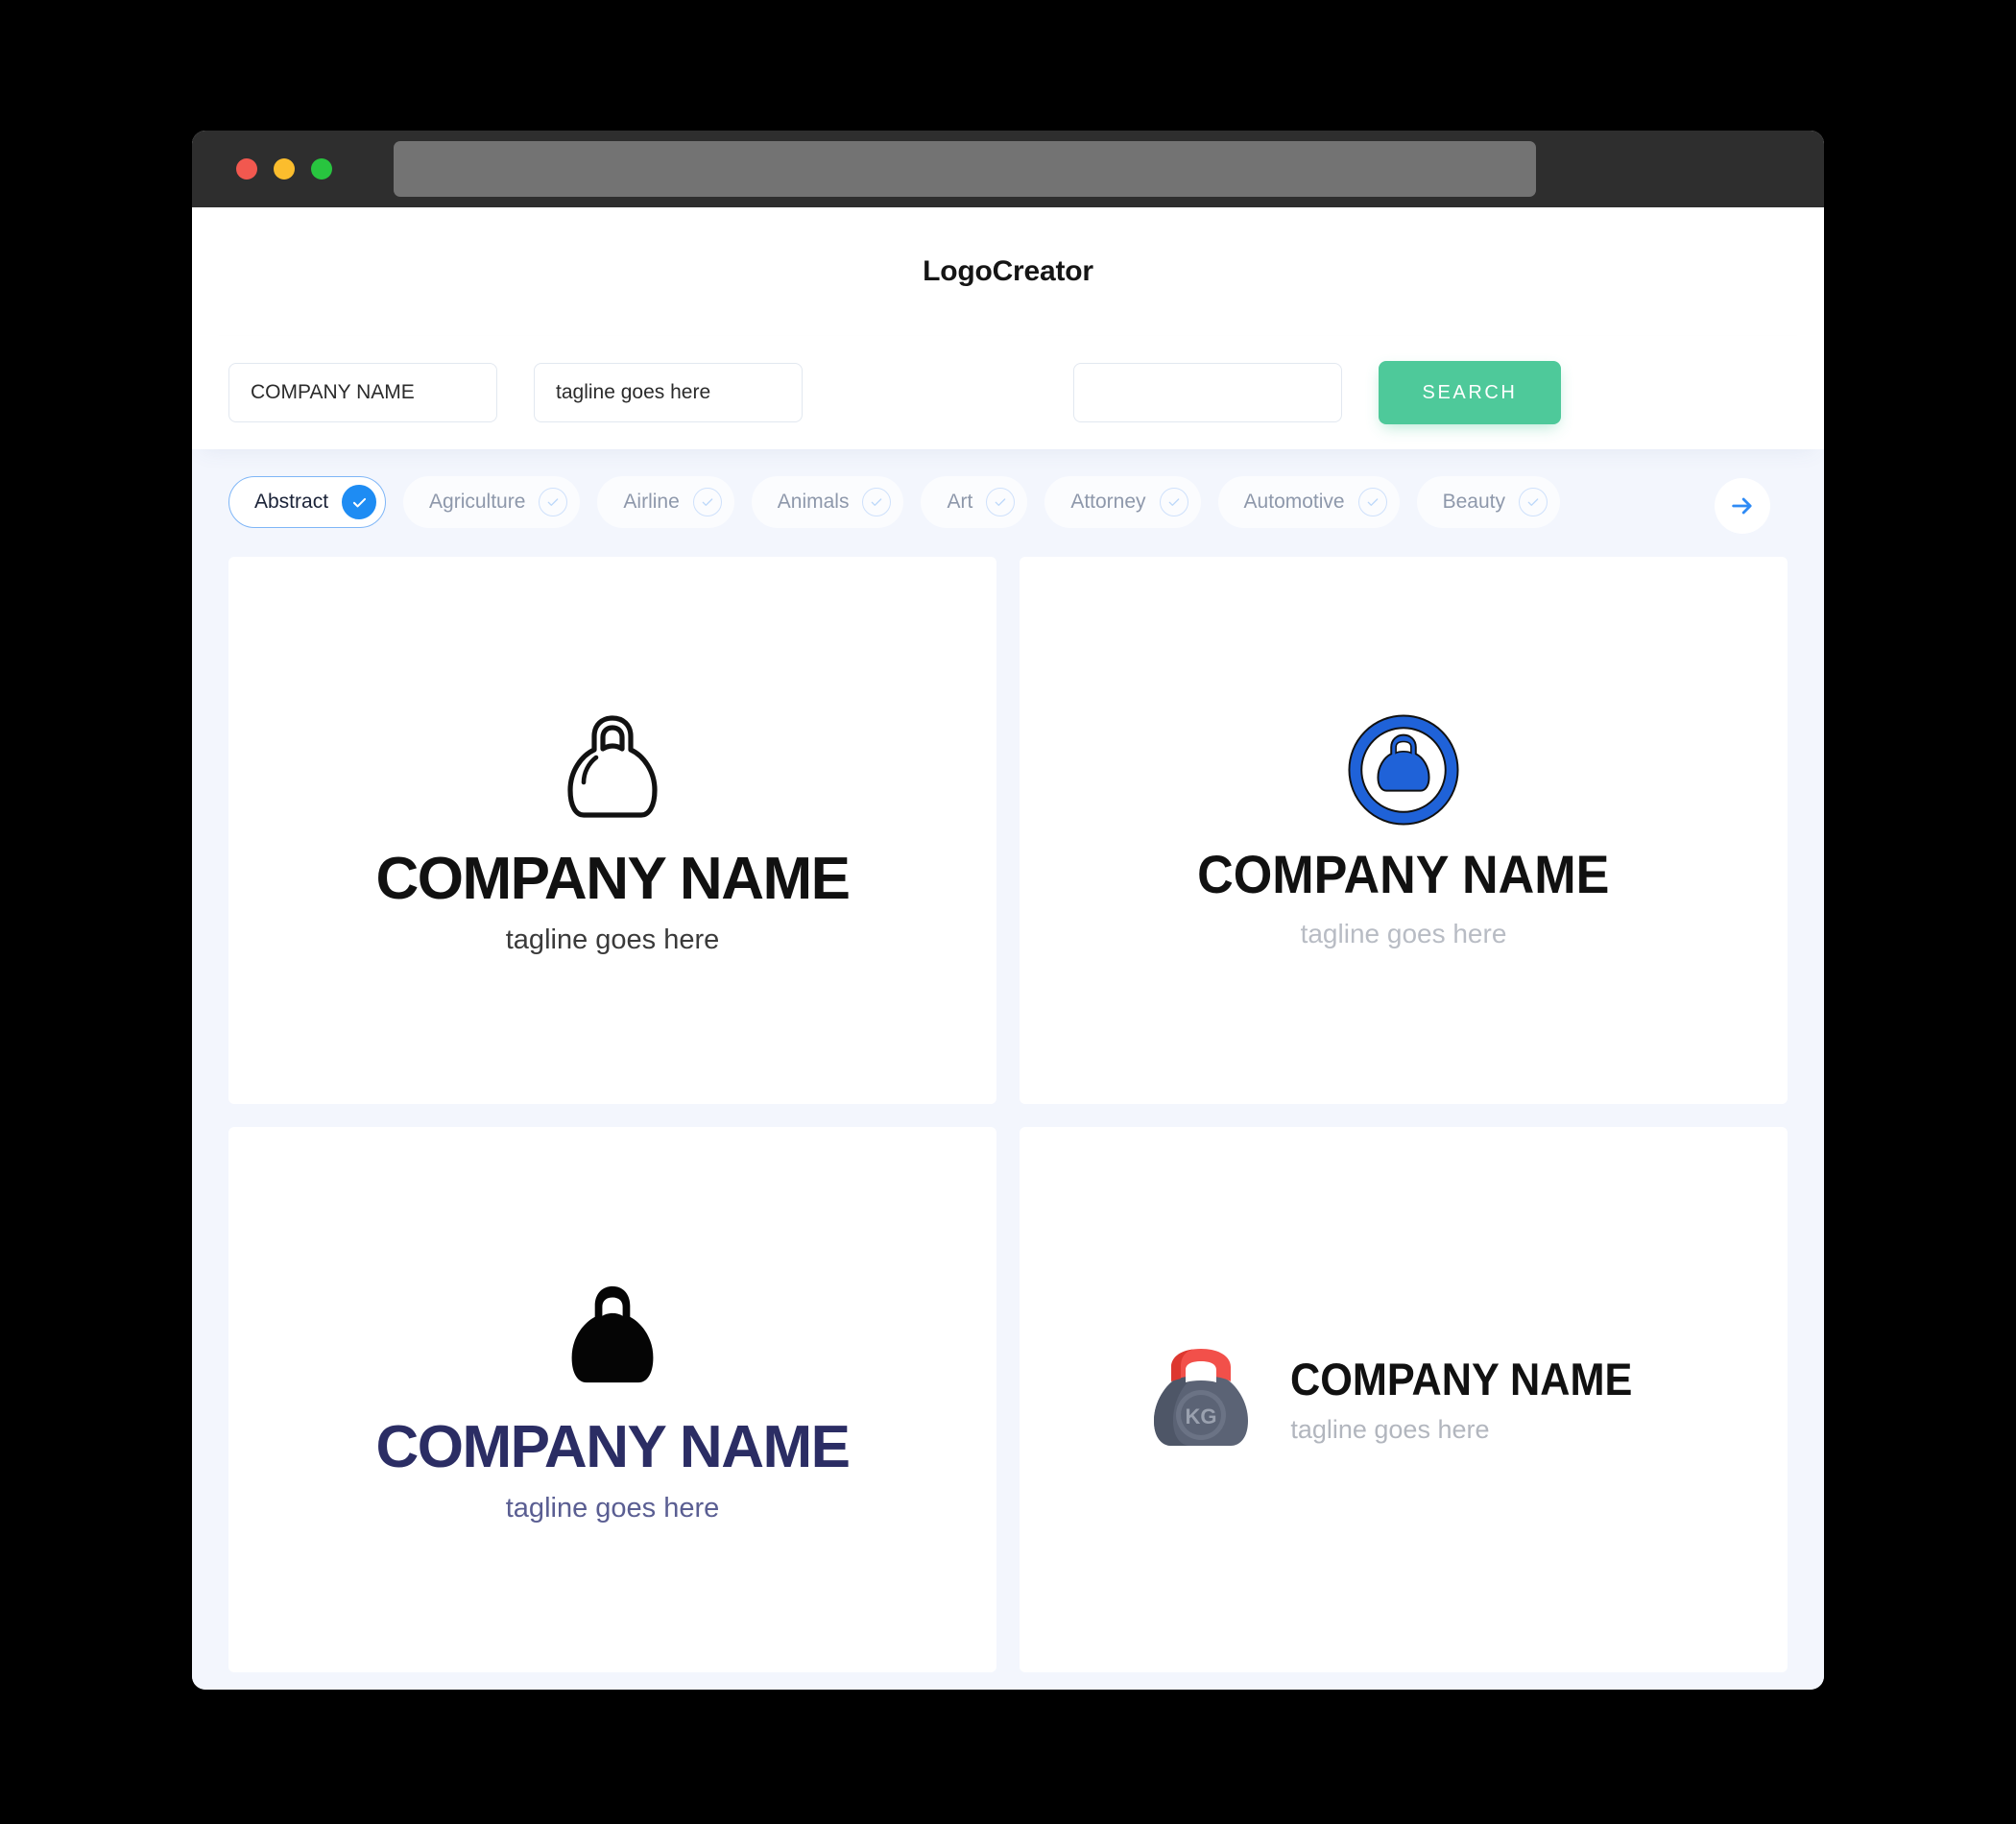 This screenshot has width=2016, height=1824. What do you see at coordinates (359, 502) in the screenshot?
I see `check-filled-icon` at bounding box center [359, 502].